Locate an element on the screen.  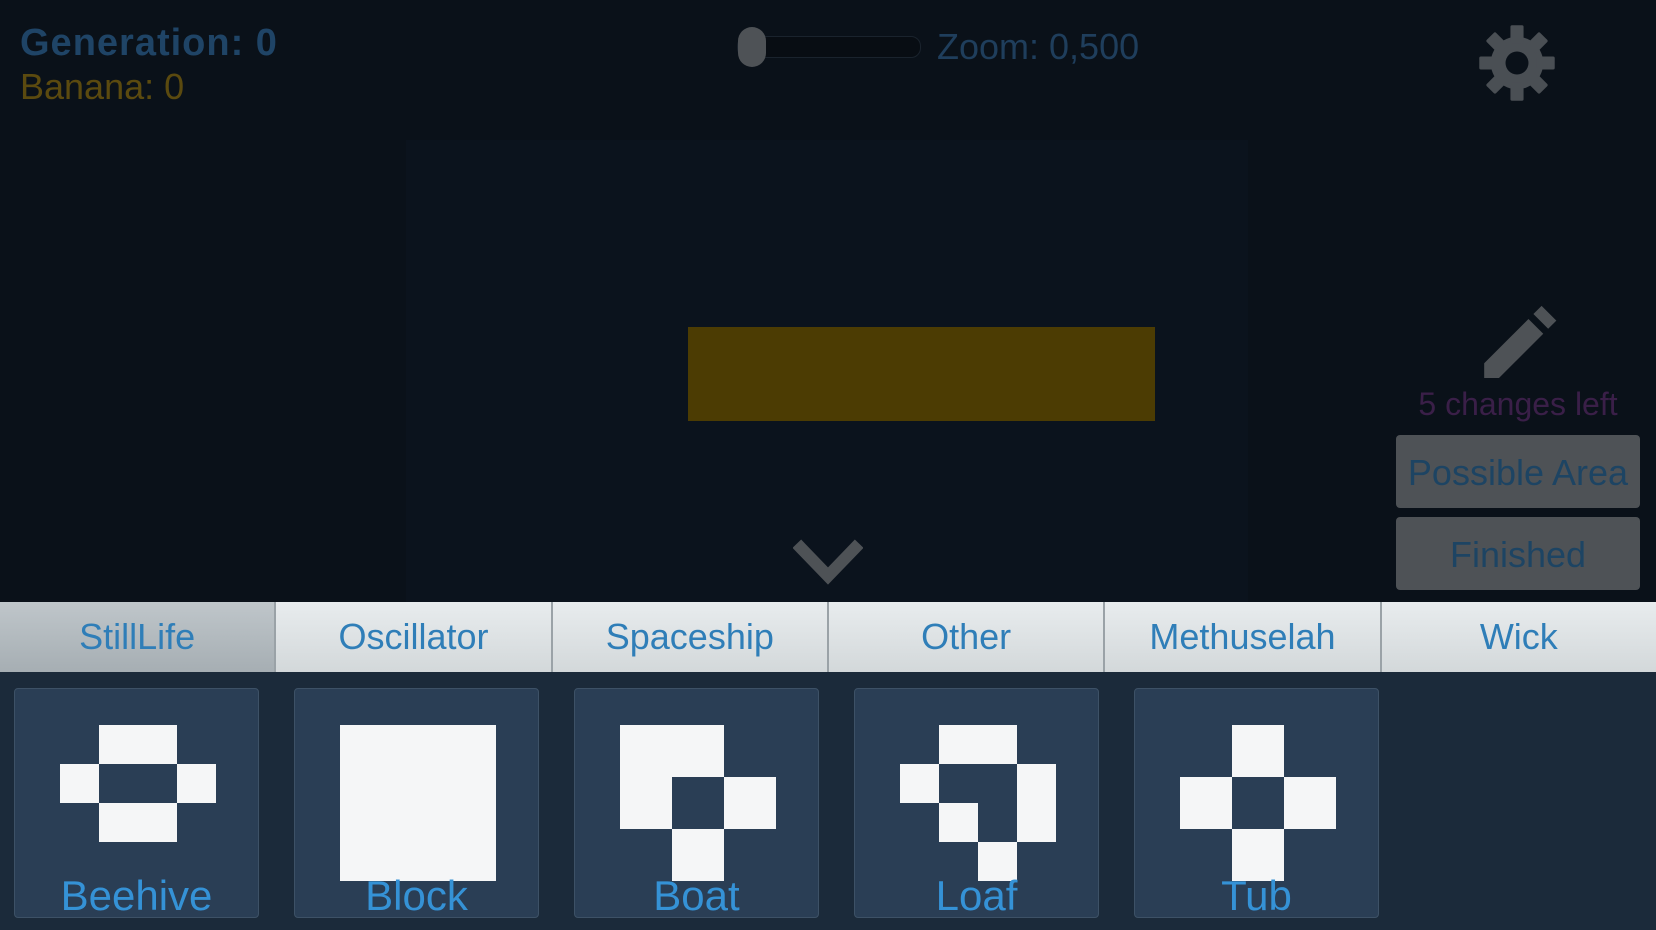
pencil-icon is located at coordinates (1517, 337).